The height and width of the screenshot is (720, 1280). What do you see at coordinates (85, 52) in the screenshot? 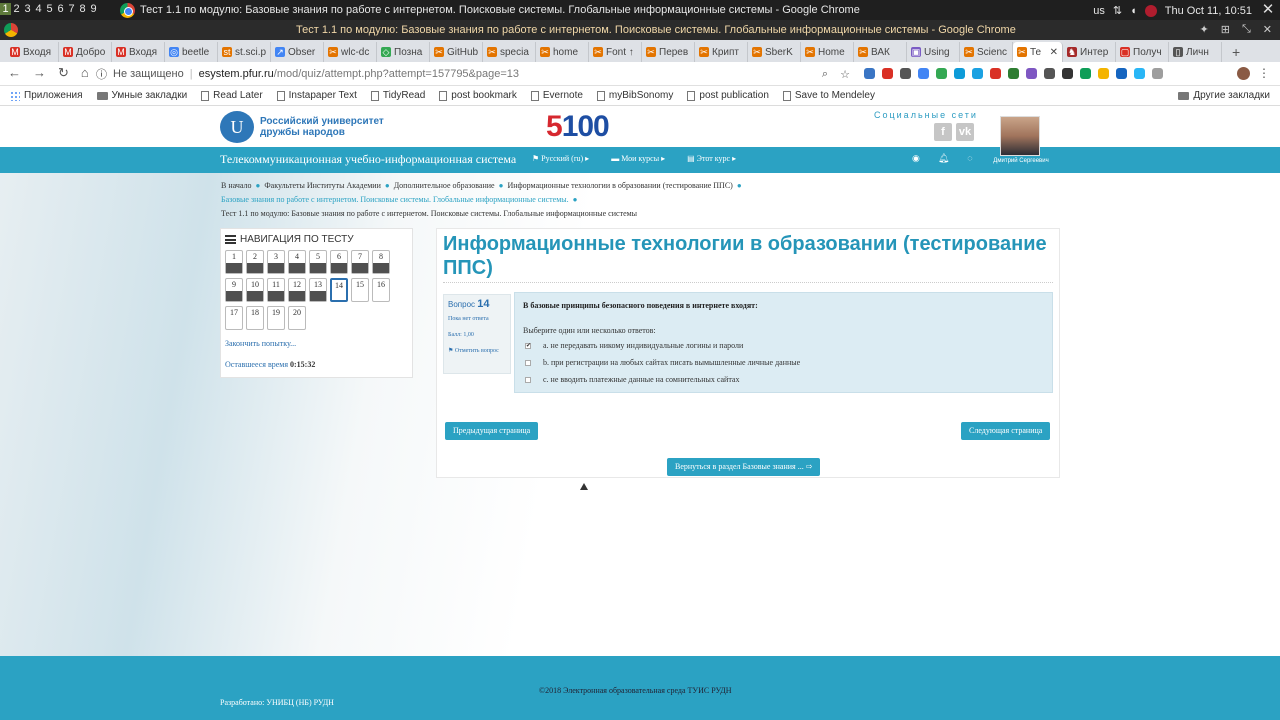
I see `tab: M Добро` at bounding box center [85, 52].